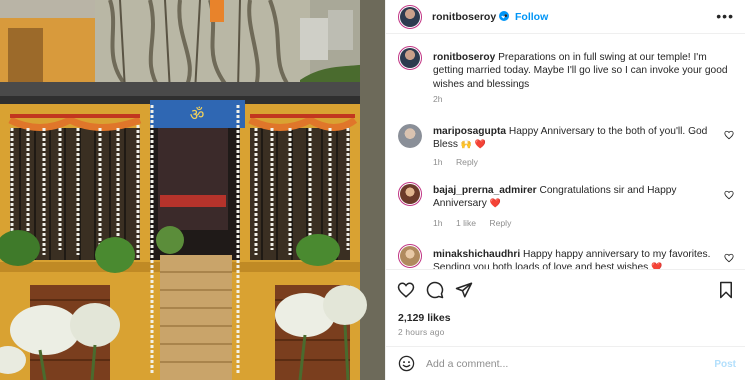  Describe the element at coordinates (476, 254) in the screenshot. I see `comment-username: minakshichaudhri` at that location.